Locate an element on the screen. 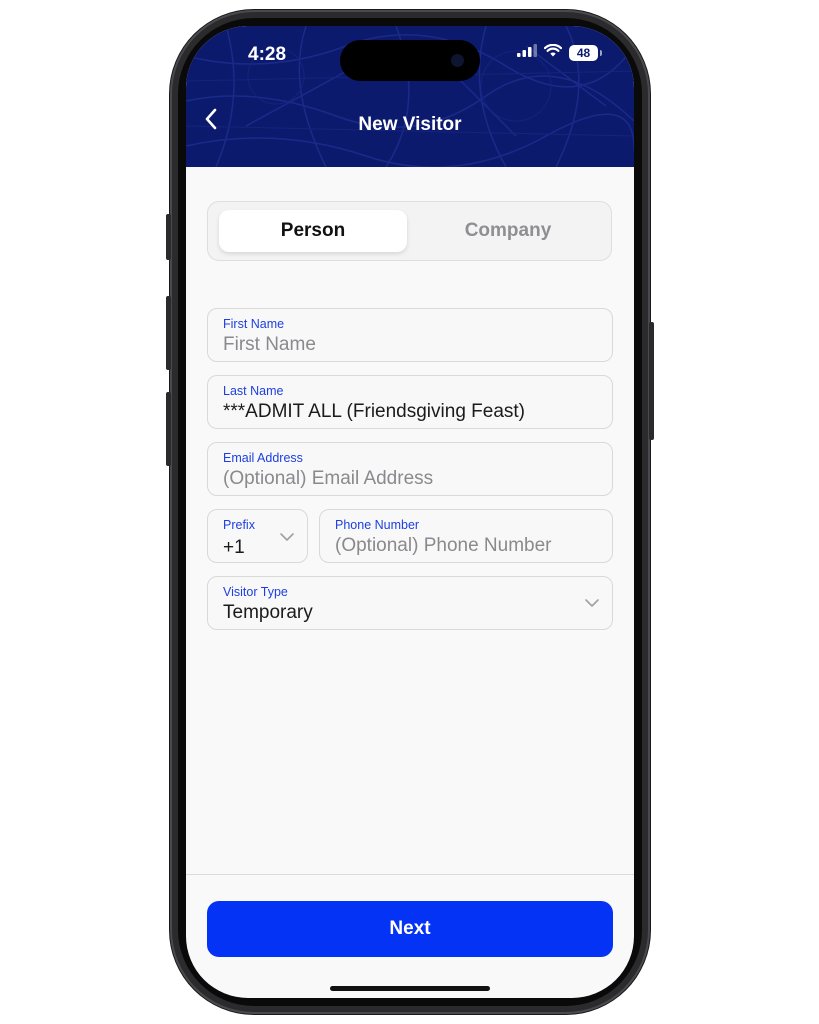 The height and width of the screenshot is (1024, 819). volume-down-button is located at coordinates (168, 429).